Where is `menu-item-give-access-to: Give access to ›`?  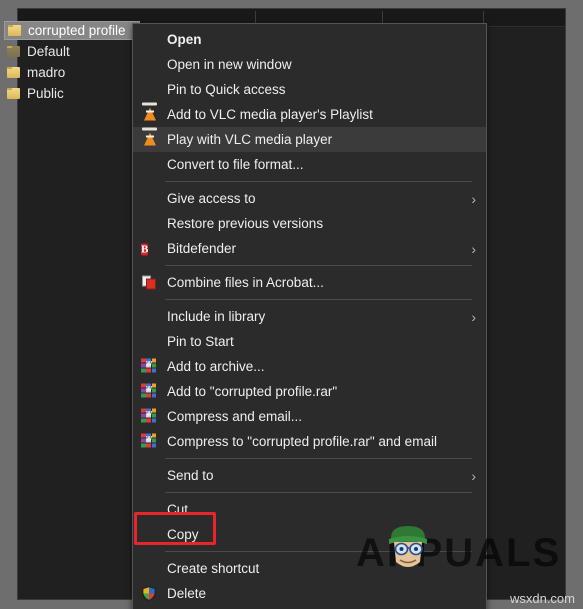 menu-item-give-access-to: Give access to › is located at coordinates (309, 198).